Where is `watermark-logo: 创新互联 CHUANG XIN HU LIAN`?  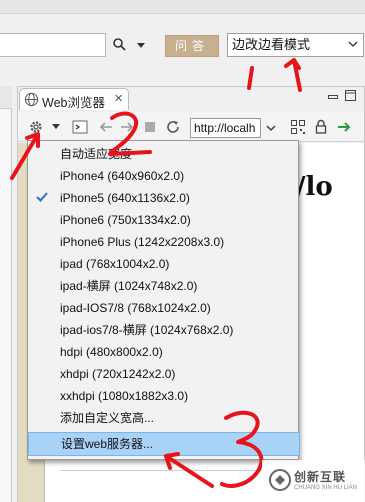 watermark-logo: 创新互联 CHUANG XIN HU LIAN is located at coordinates (313, 481).